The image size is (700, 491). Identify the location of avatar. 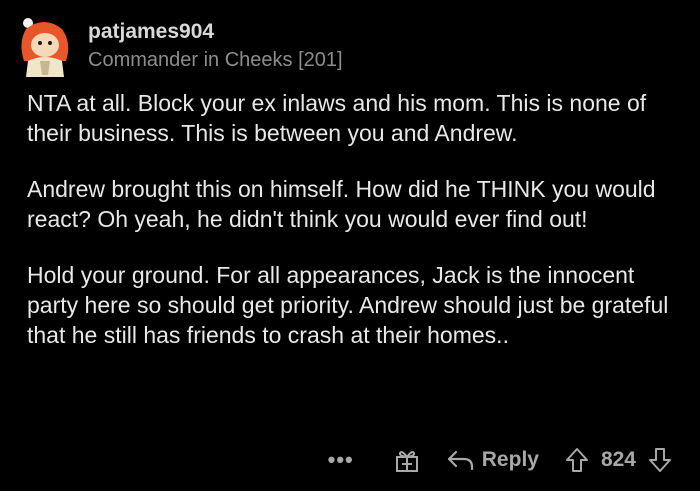
(45, 46).